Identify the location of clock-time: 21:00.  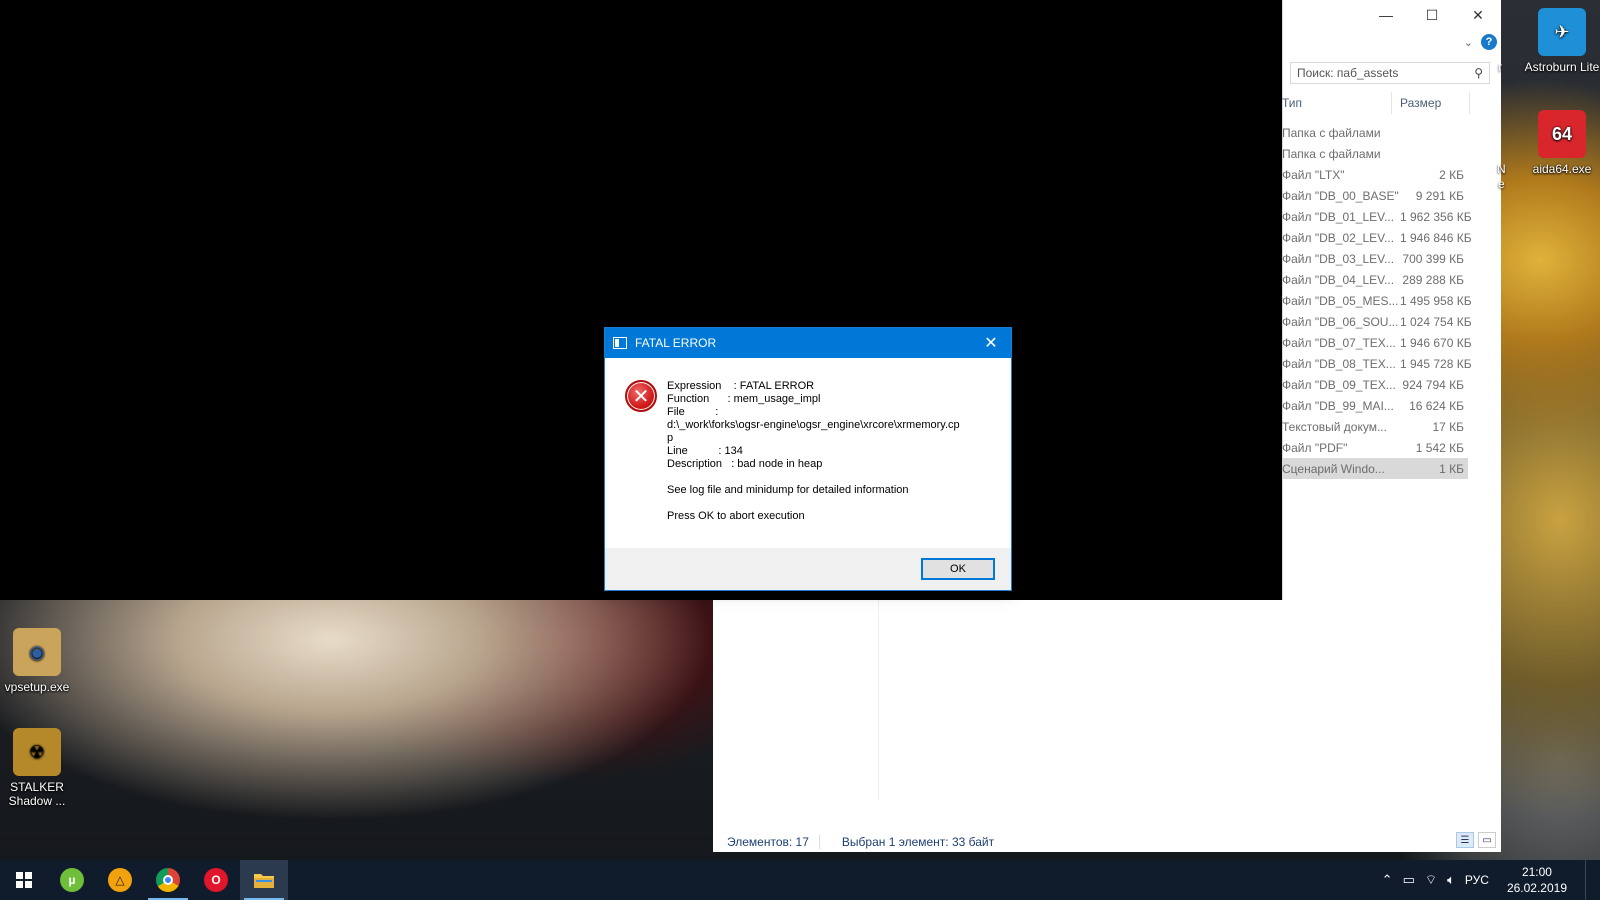
(1536, 872).